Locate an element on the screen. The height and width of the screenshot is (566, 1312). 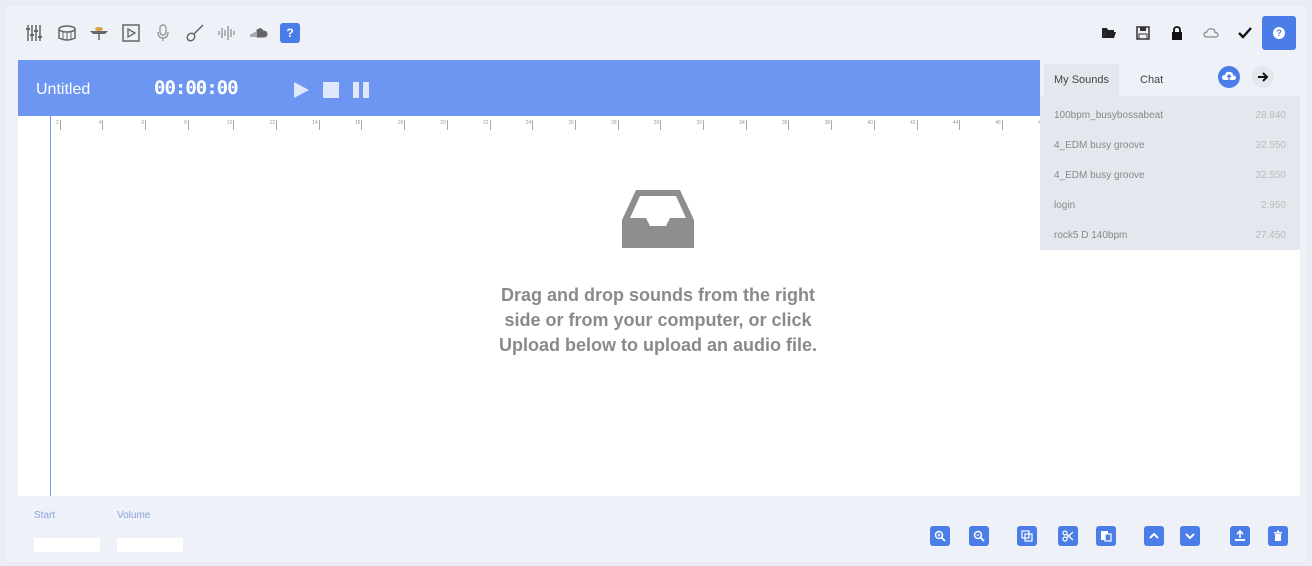
zoom-out-icon is located at coordinates (979, 536).